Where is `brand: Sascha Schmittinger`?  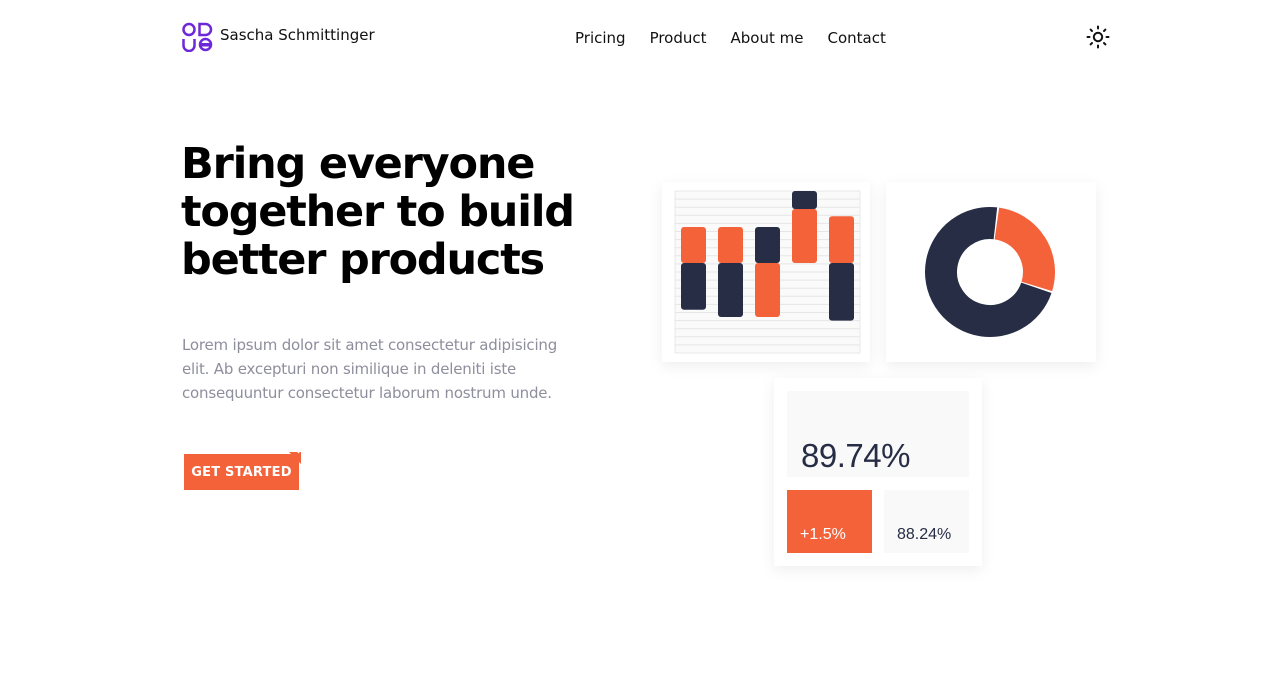 brand: Sascha Schmittinger is located at coordinates (278, 37).